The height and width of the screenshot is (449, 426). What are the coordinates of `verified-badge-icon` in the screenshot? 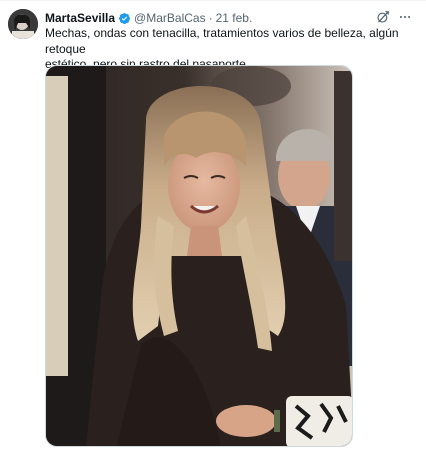 It's located at (124, 18).